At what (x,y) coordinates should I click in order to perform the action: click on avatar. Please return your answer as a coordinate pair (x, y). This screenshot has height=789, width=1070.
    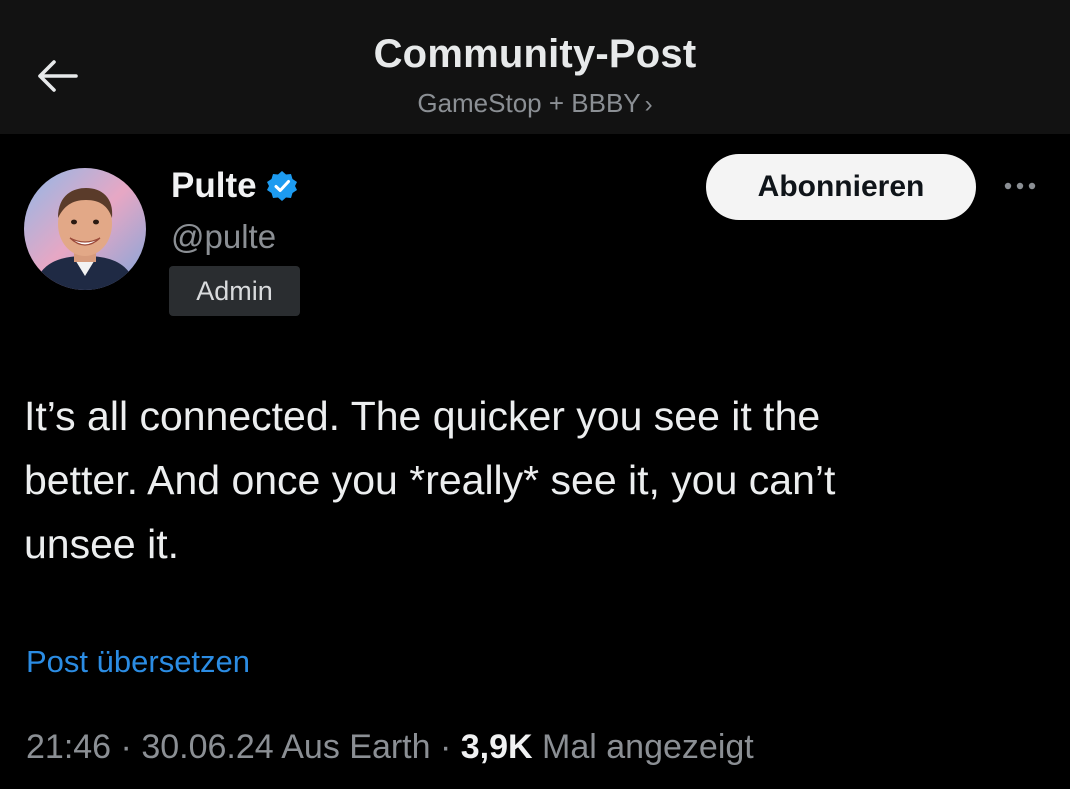
    Looking at the image, I should click on (85, 229).